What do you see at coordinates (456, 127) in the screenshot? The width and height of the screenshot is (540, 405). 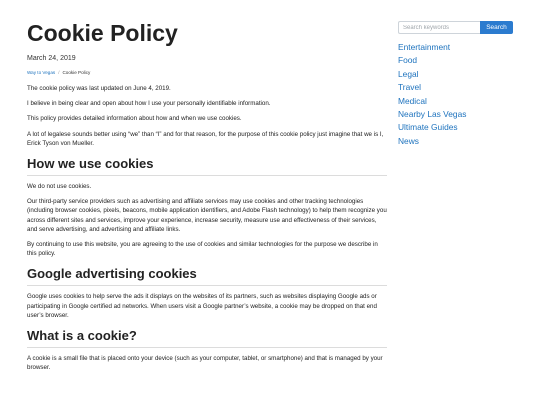 I see `category-link-ultimate-guides: Ultimate Guides` at bounding box center [456, 127].